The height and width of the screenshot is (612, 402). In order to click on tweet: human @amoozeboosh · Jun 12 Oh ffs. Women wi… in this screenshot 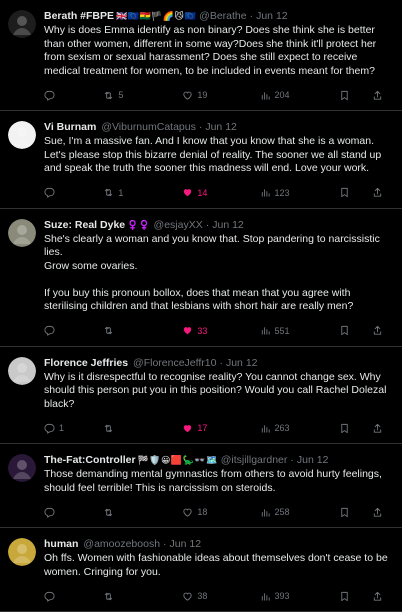, I will do `click(201, 570)`.